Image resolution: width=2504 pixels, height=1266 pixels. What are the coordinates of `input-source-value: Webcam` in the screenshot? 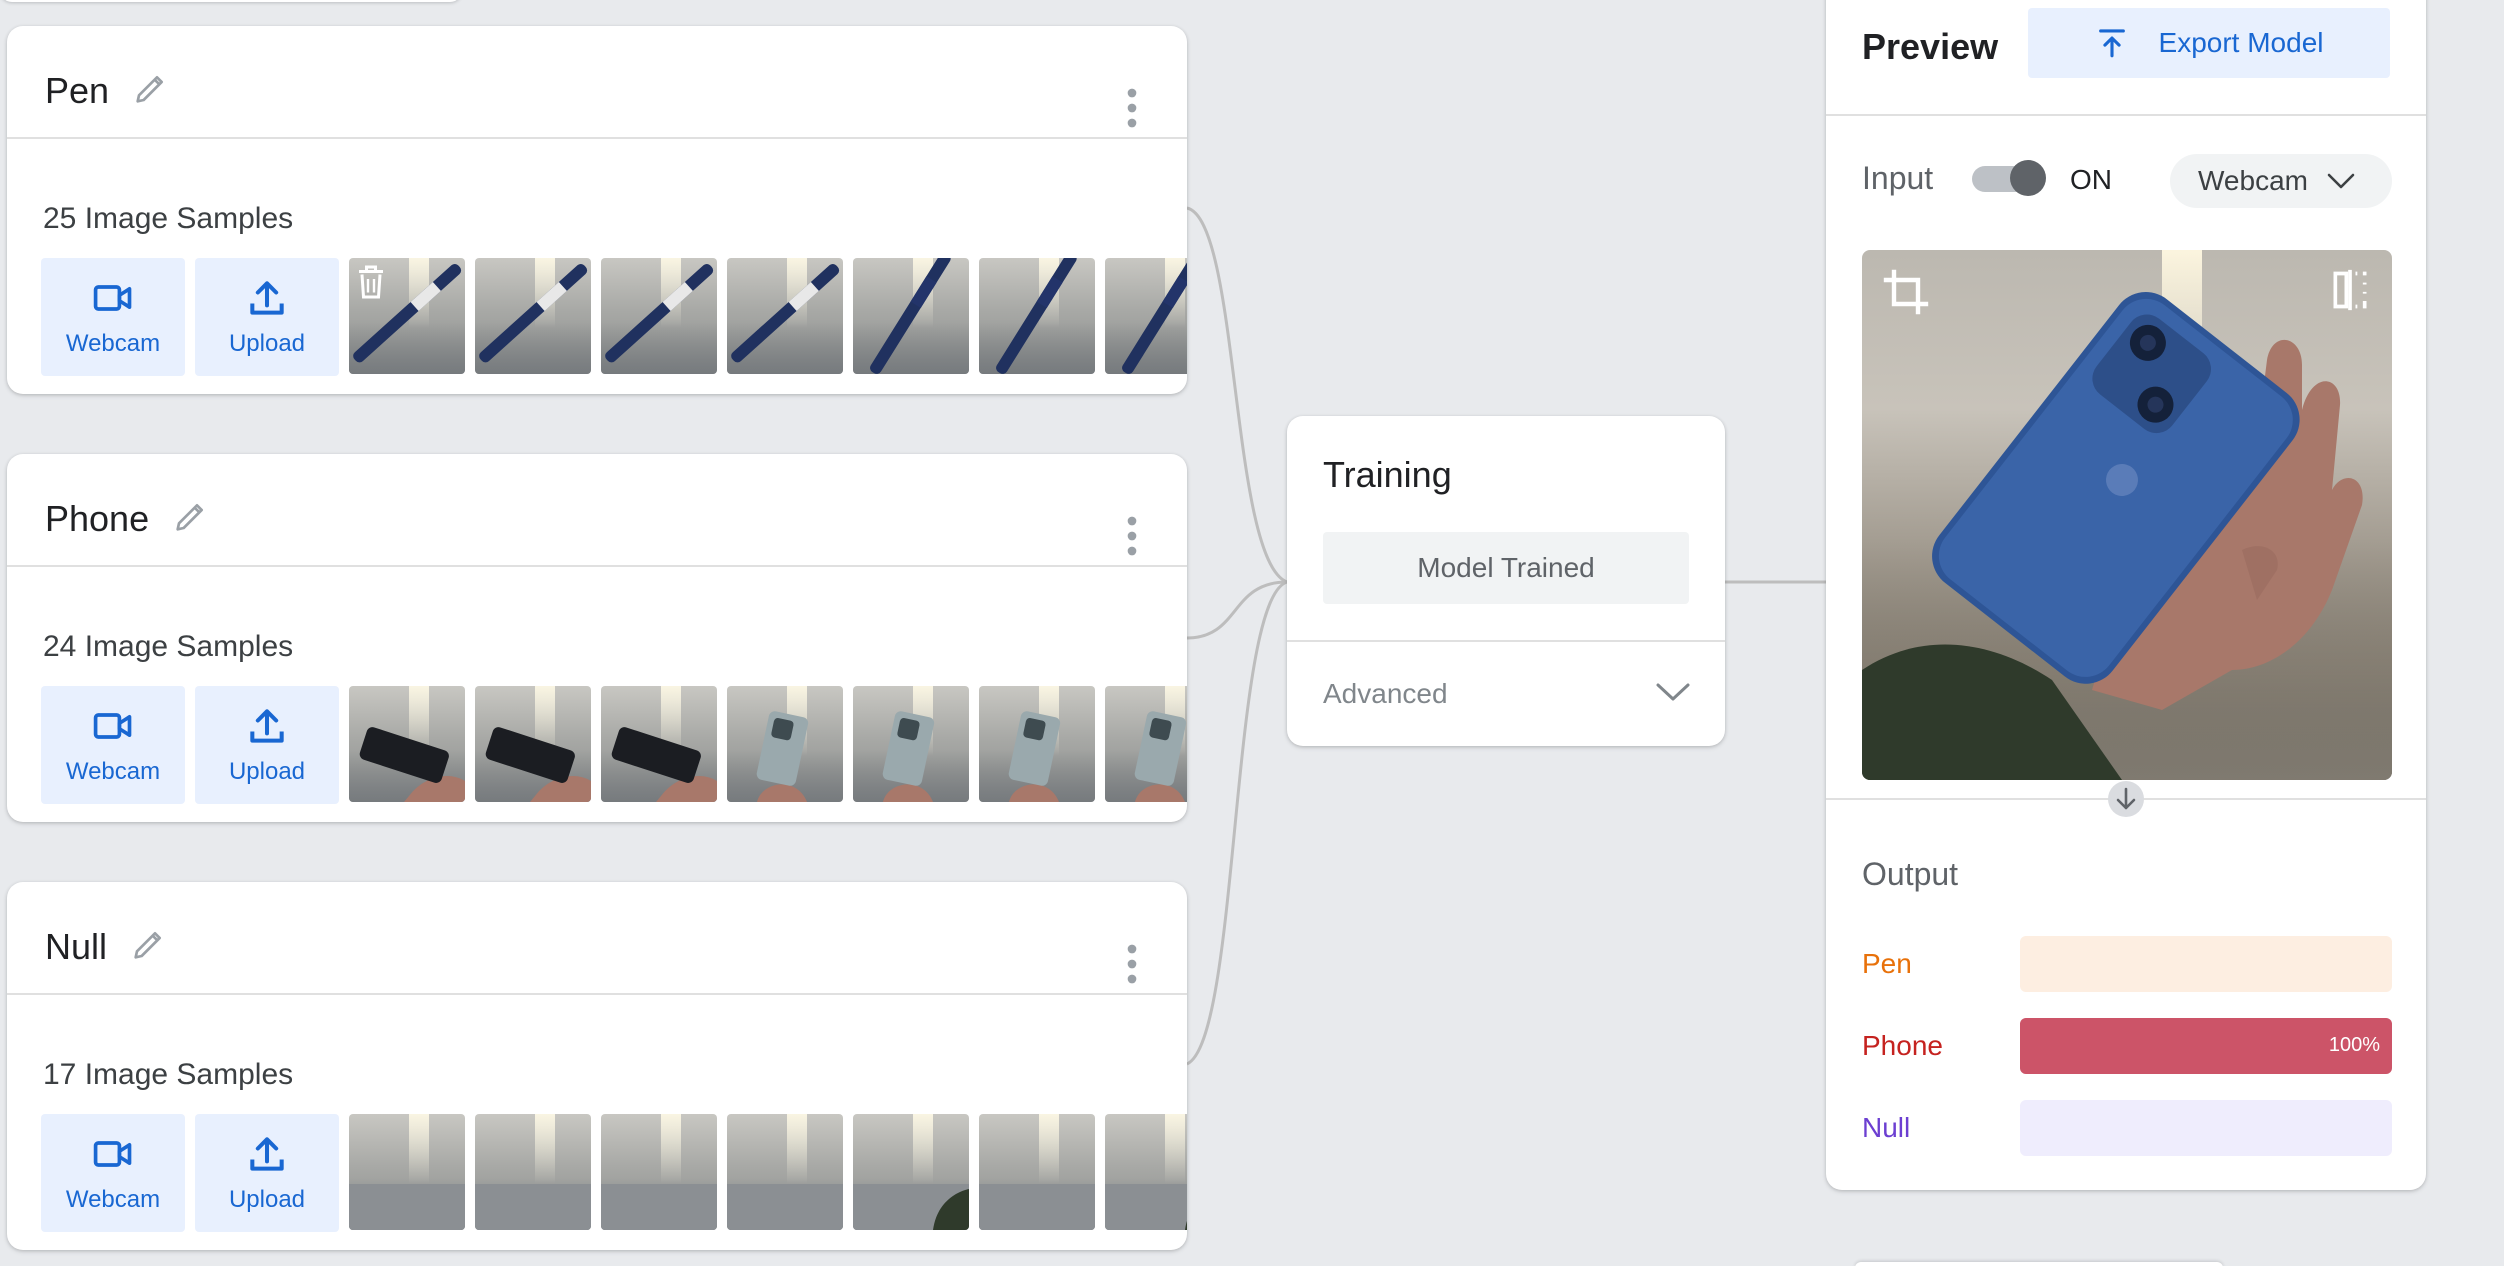 It's located at (2253, 180).